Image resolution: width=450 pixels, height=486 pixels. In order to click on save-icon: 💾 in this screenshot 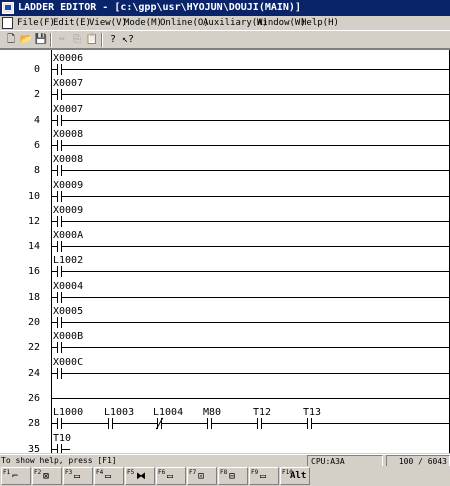, I will do `click(41, 40)`.